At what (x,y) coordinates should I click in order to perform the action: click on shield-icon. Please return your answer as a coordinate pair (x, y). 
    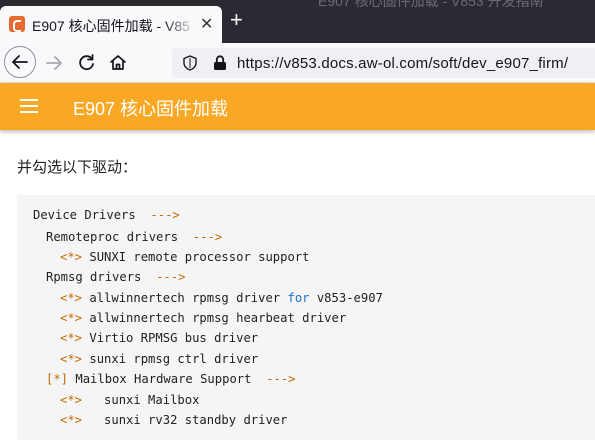
    Looking at the image, I should click on (190, 63).